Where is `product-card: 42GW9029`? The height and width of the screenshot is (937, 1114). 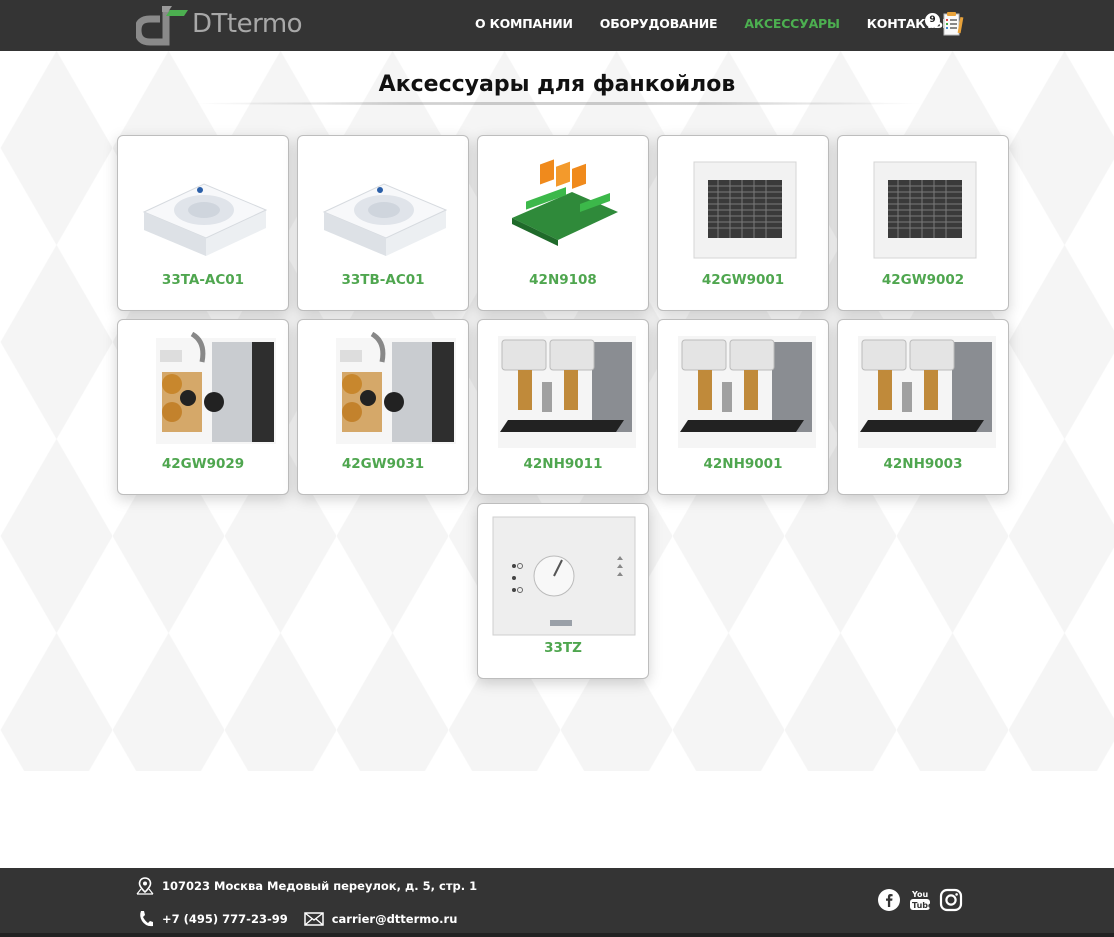
product-card: 42GW9029 is located at coordinates (203, 407).